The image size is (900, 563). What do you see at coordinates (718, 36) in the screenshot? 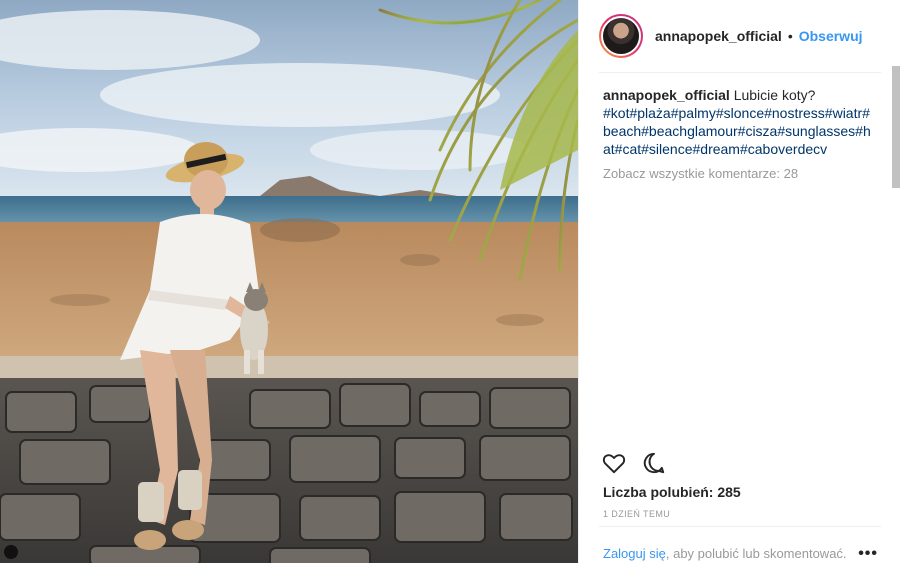
I see `header-username: annapopek_official` at bounding box center [718, 36].